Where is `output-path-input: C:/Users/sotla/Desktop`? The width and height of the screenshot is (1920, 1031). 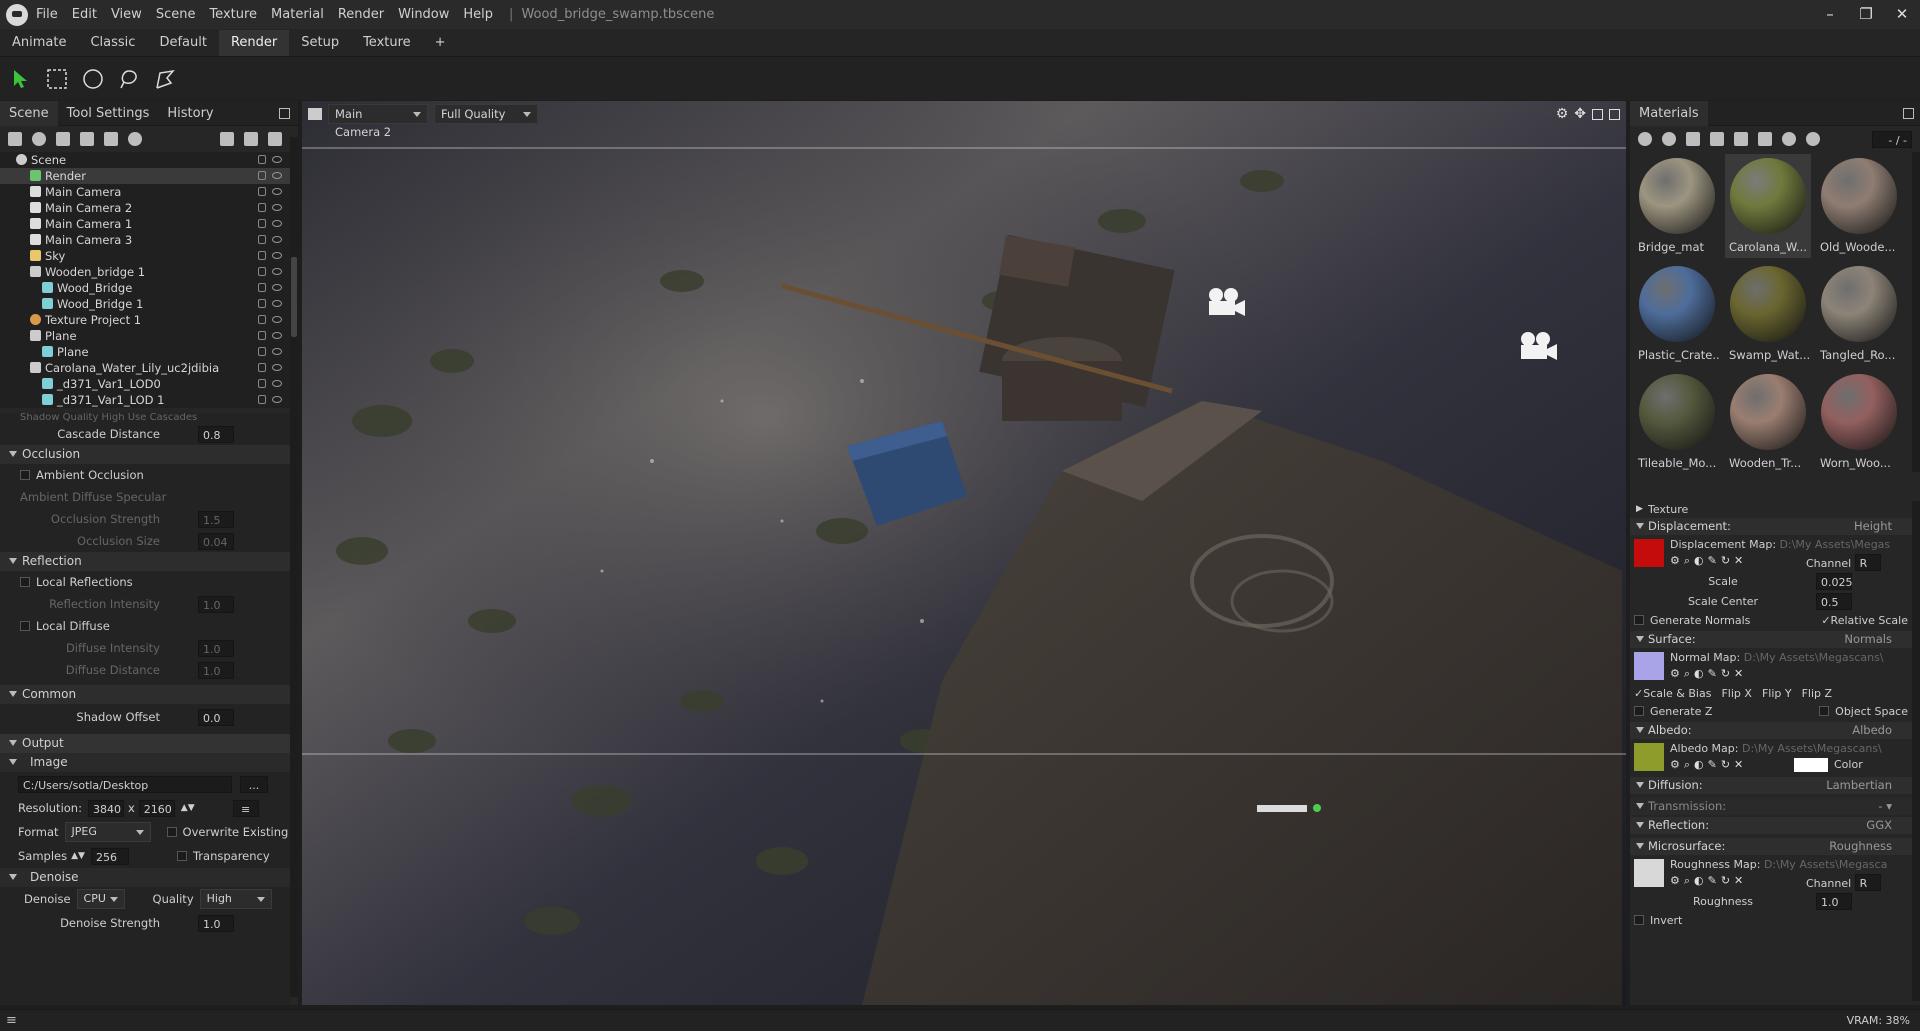 output-path-input: C:/Users/sotla/Desktop is located at coordinates (125, 784).